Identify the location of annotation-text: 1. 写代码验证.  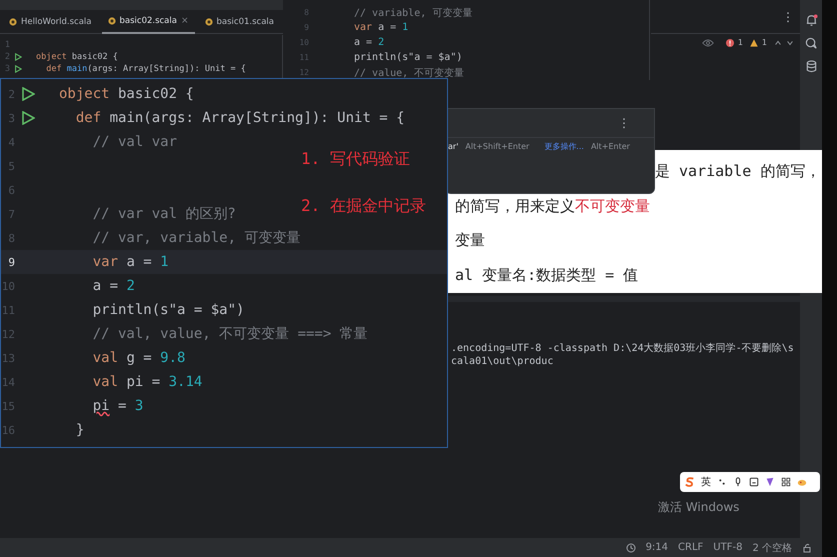
(356, 159).